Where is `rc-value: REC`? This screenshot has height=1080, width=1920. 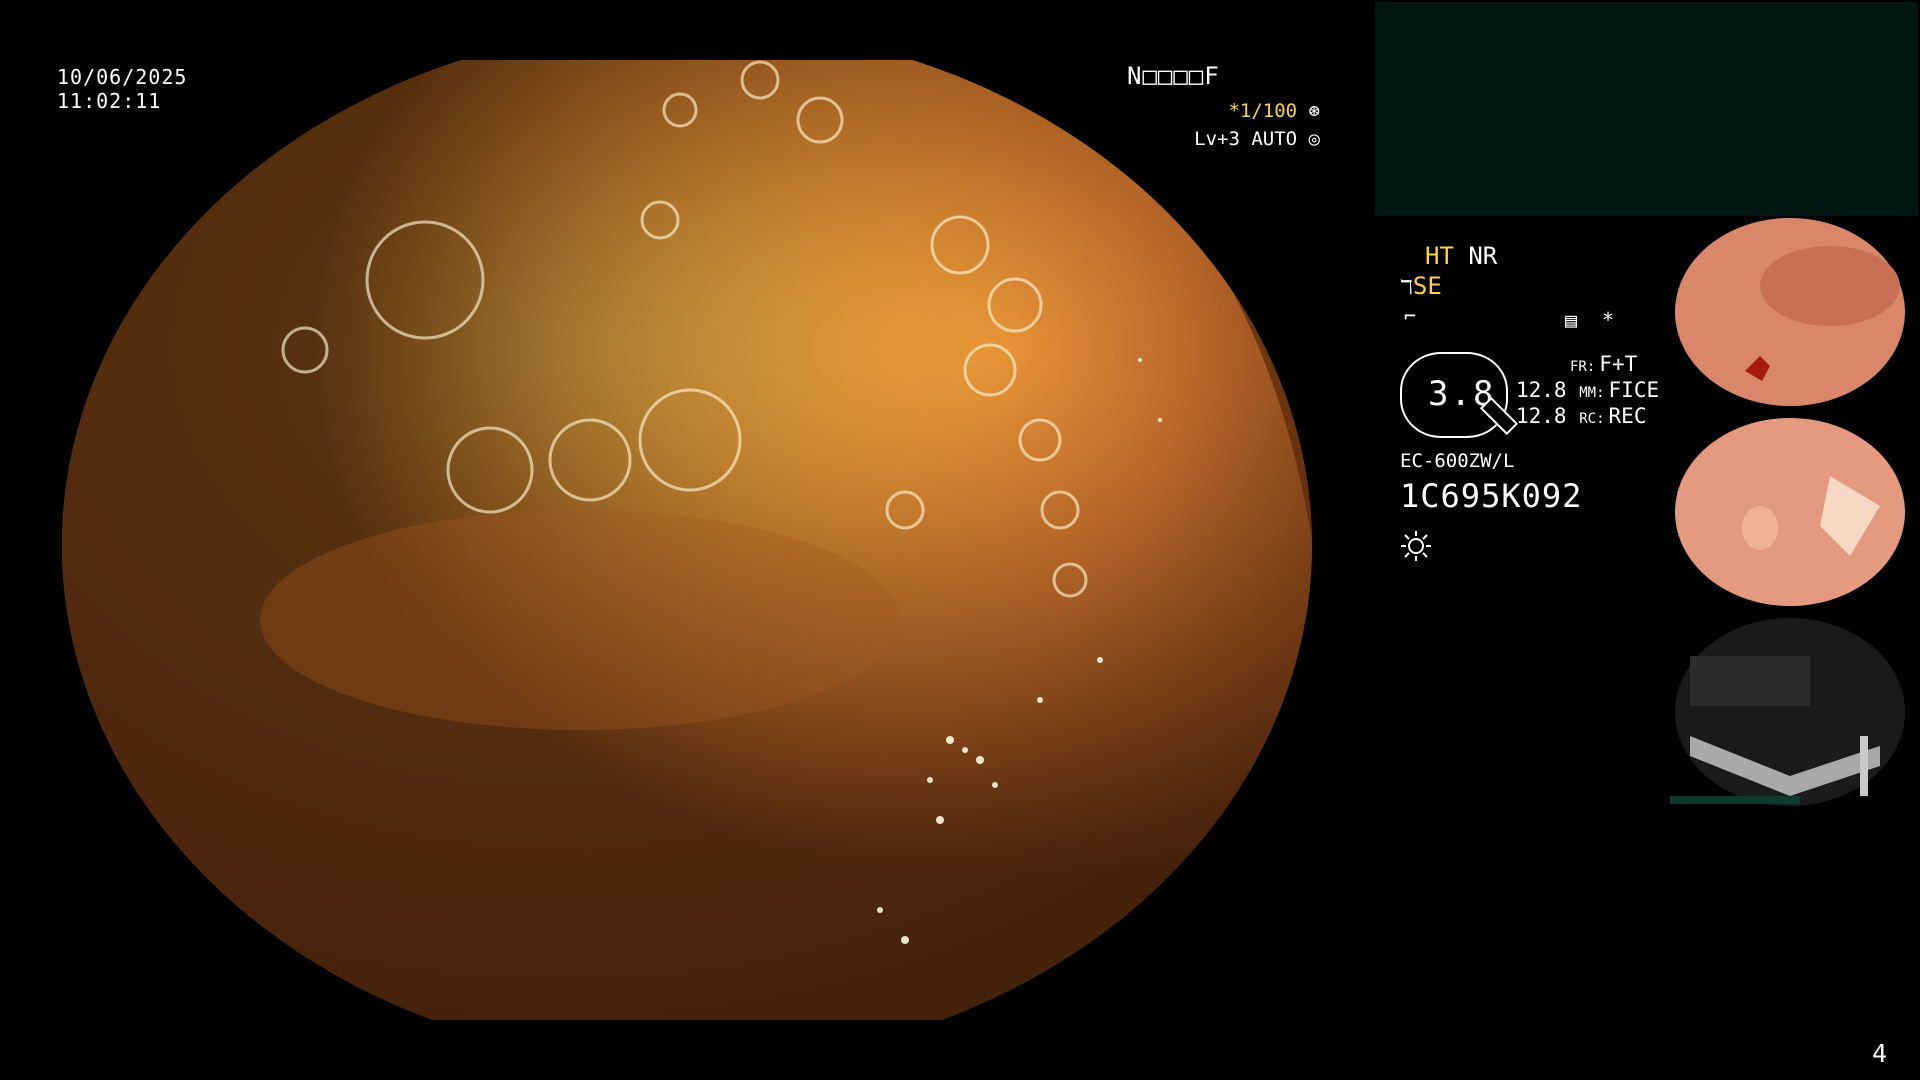
rc-value: REC is located at coordinates (1627, 416).